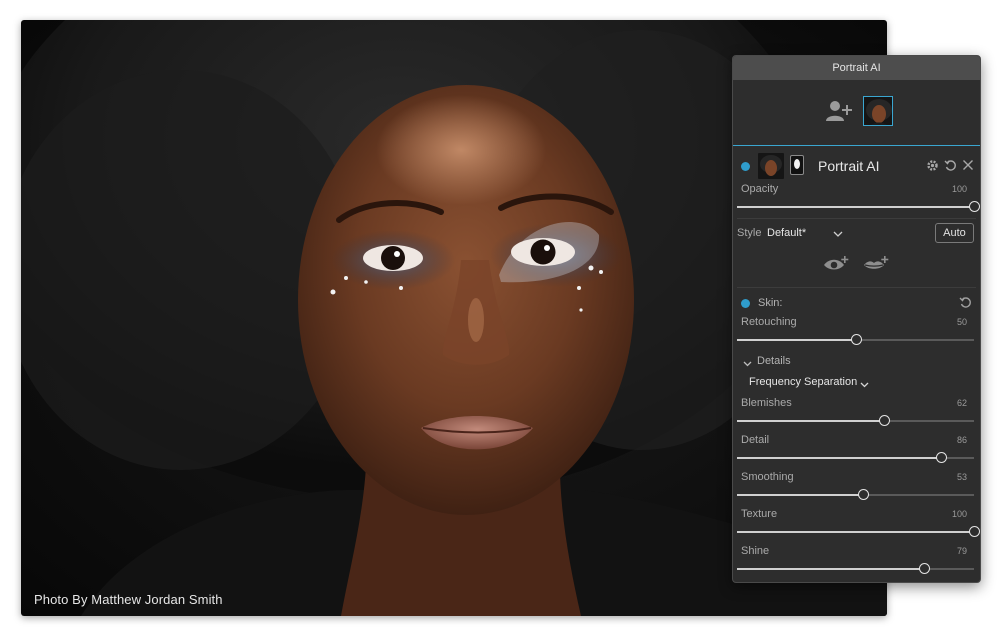  Describe the element at coordinates (954, 233) in the screenshot. I see `auto-button: Auto` at that location.